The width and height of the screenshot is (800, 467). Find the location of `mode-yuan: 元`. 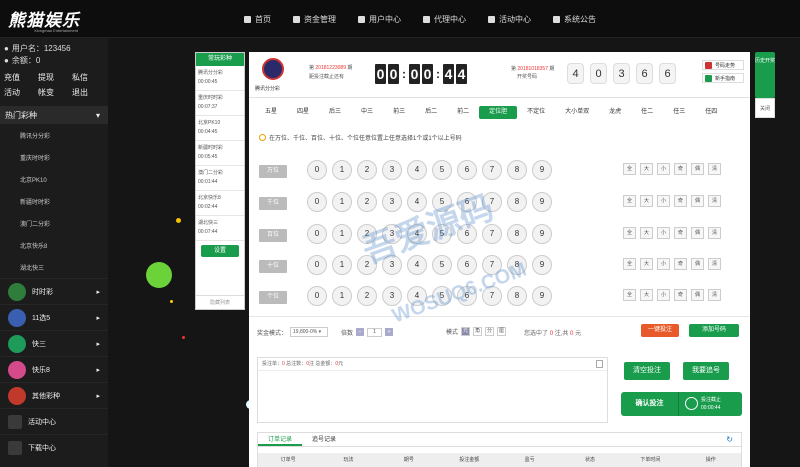

mode-yuan: 元 is located at coordinates (466, 331).